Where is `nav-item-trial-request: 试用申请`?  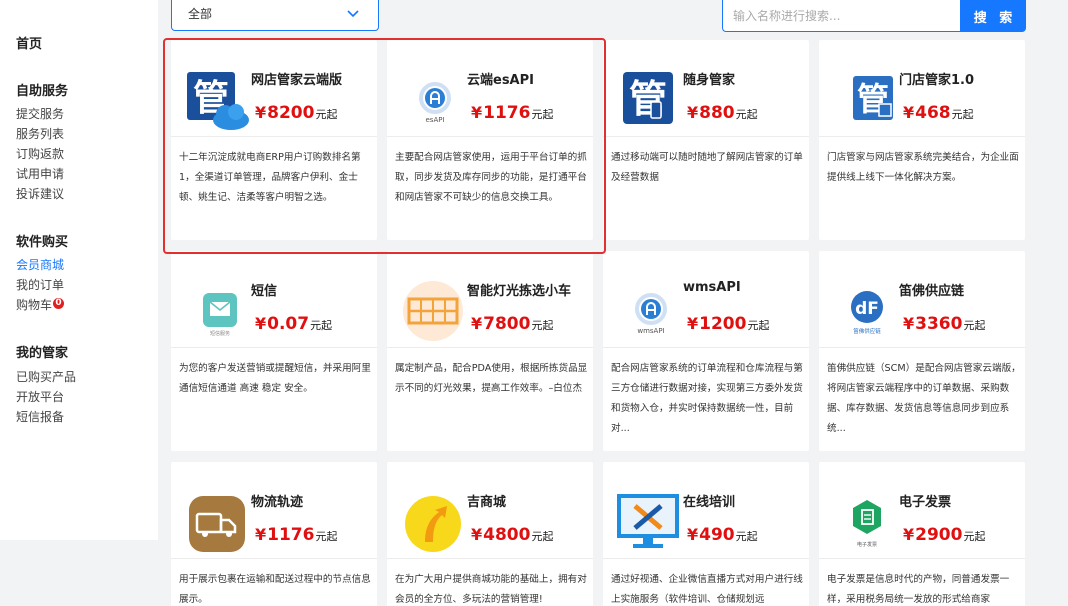 nav-item-trial-request: 试用申请 is located at coordinates (40, 174).